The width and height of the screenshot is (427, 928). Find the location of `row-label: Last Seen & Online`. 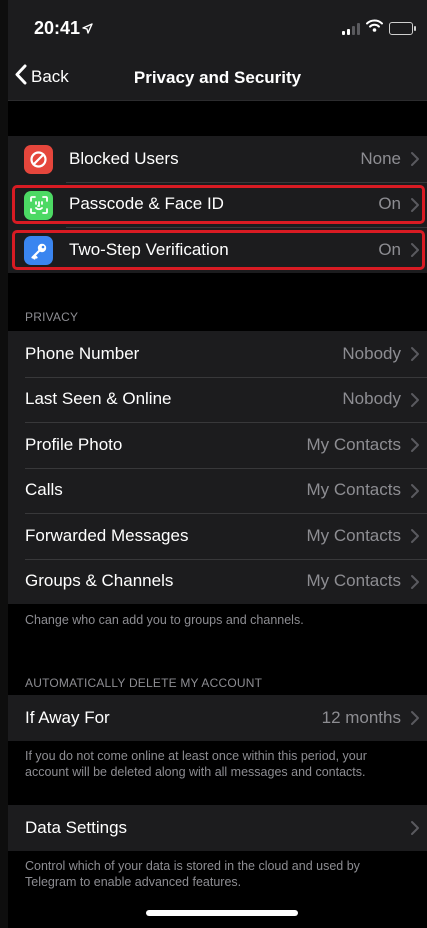

row-label: Last Seen & Online is located at coordinates (98, 399).